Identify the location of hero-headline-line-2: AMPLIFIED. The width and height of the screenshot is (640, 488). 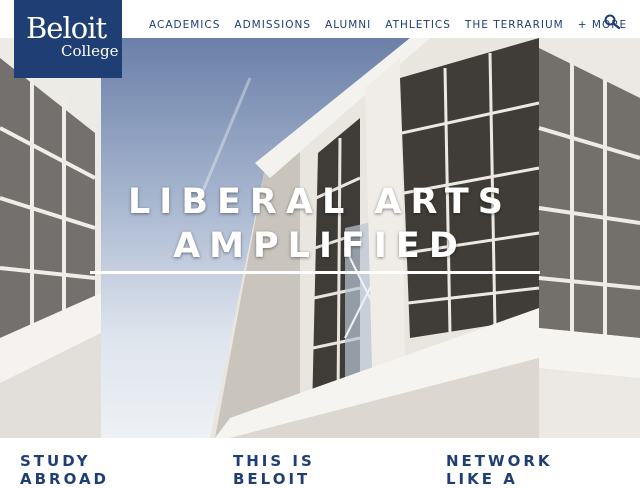
(320, 246).